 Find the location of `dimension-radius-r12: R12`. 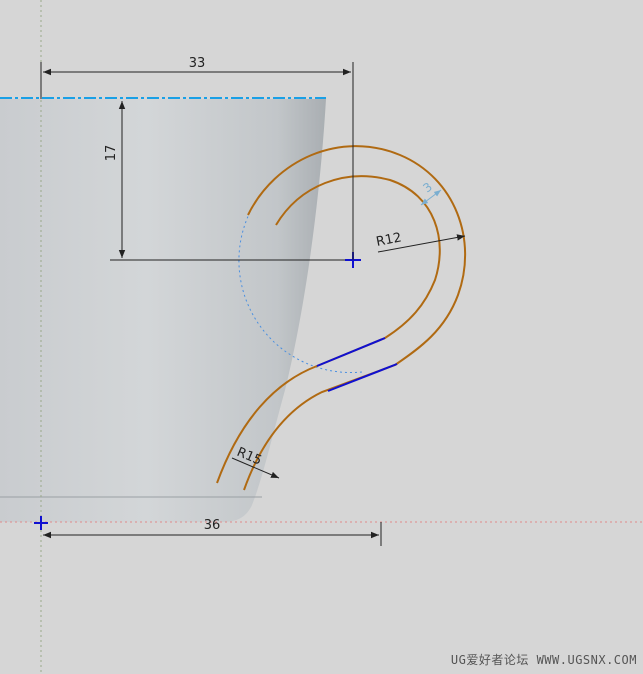

dimension-radius-r12: R12 is located at coordinates (420, 241).